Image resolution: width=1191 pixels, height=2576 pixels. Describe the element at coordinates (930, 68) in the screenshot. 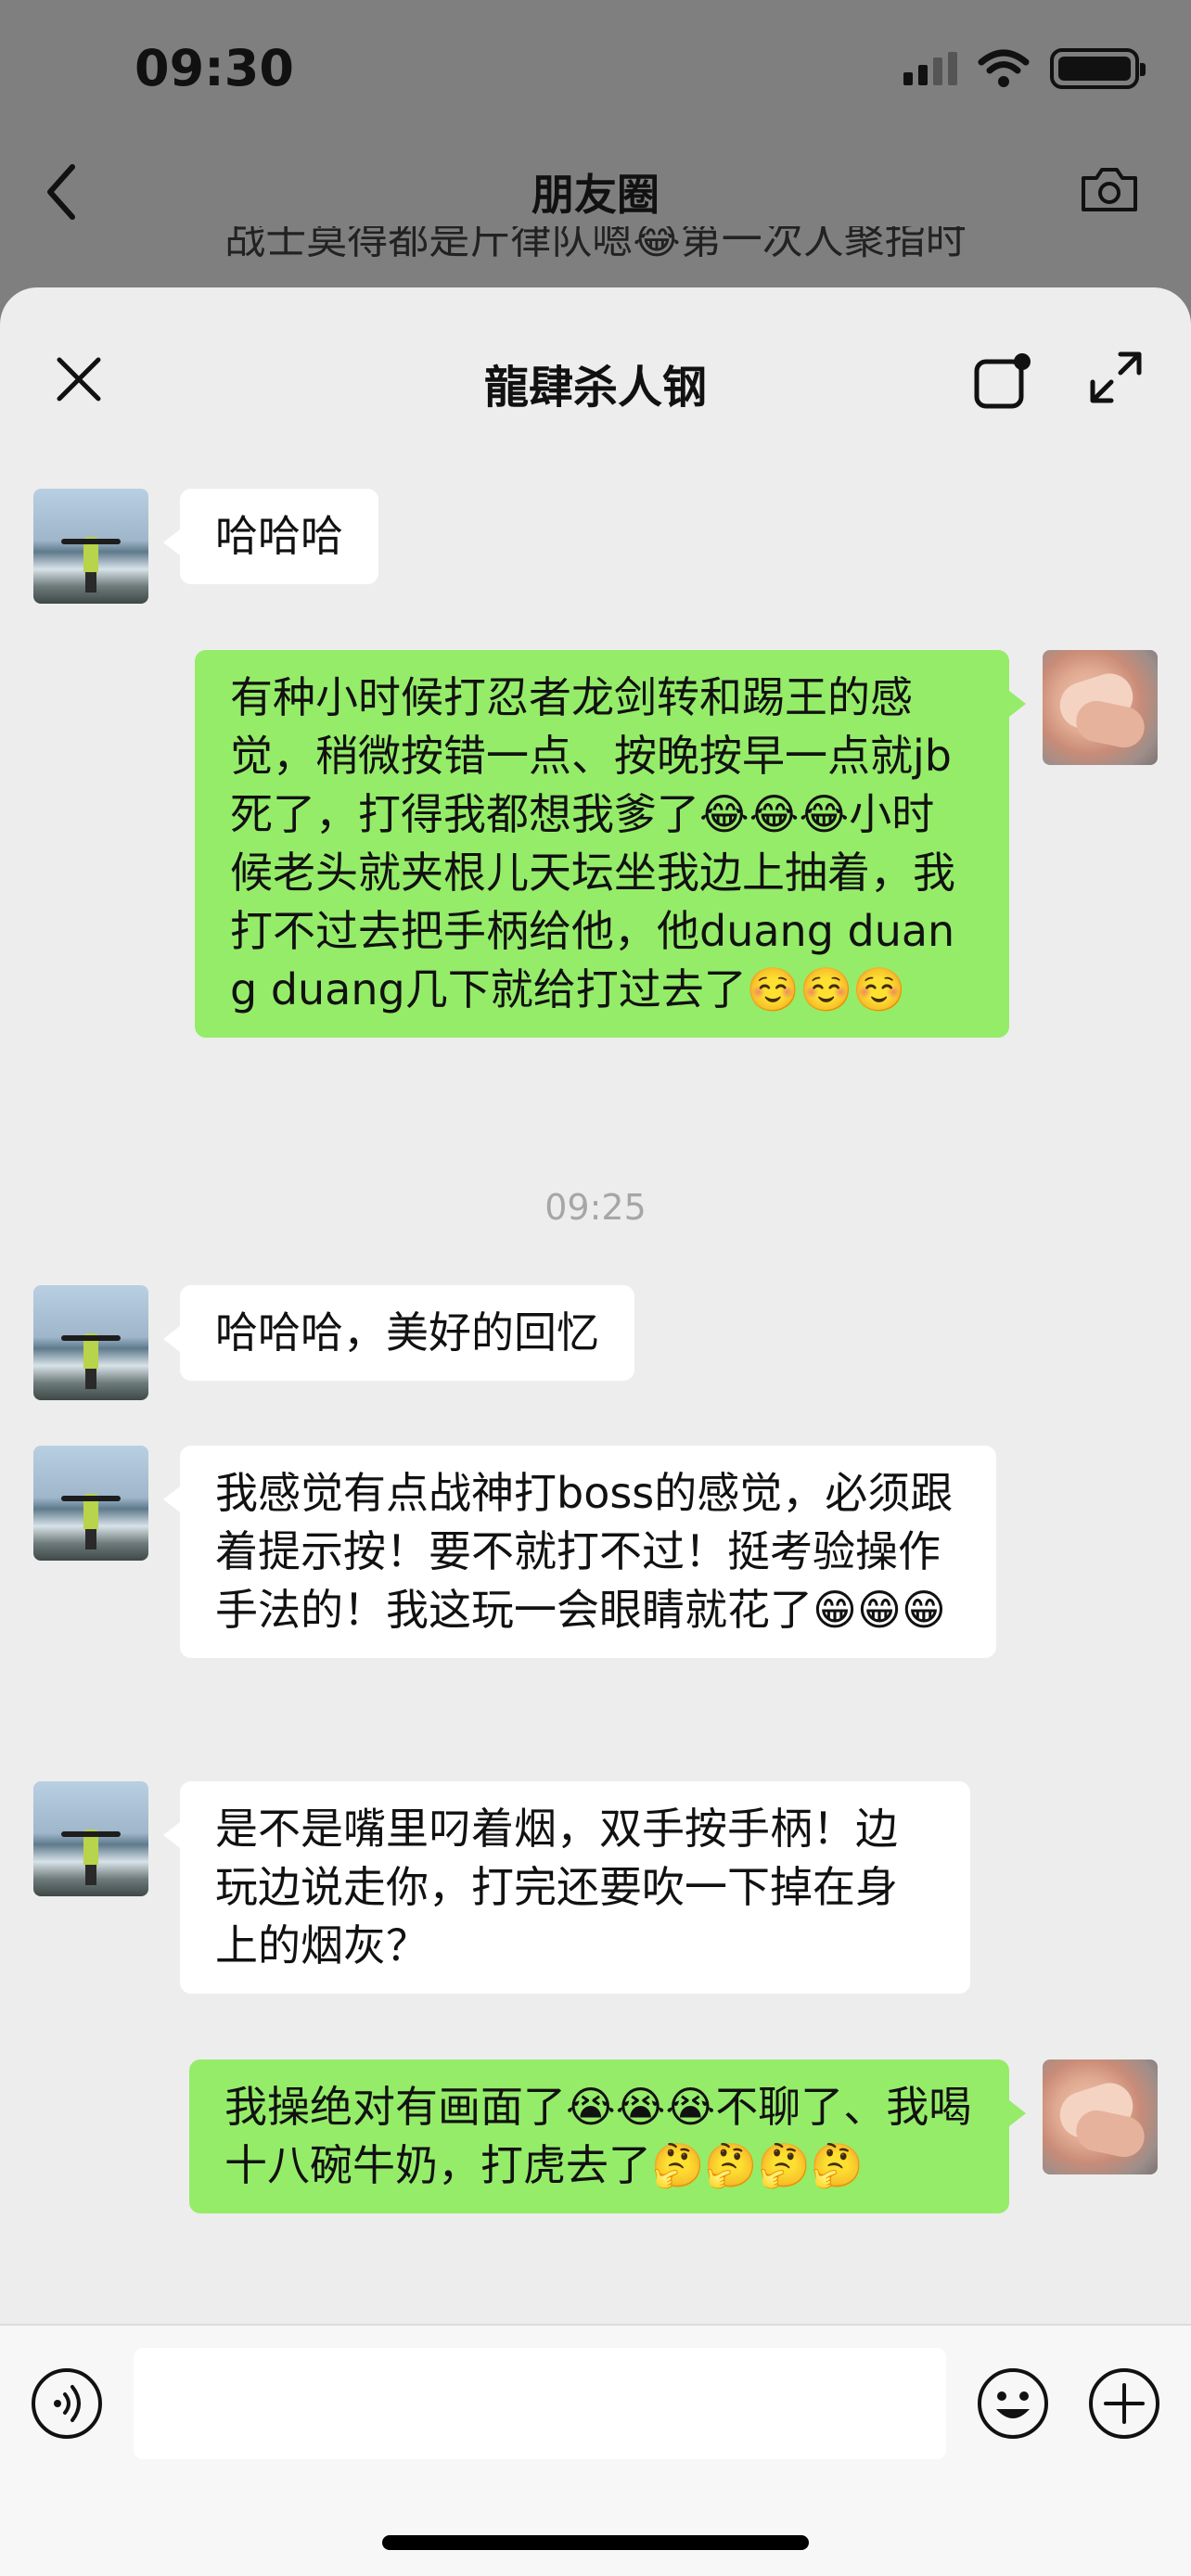

I see `signal-icon` at that location.